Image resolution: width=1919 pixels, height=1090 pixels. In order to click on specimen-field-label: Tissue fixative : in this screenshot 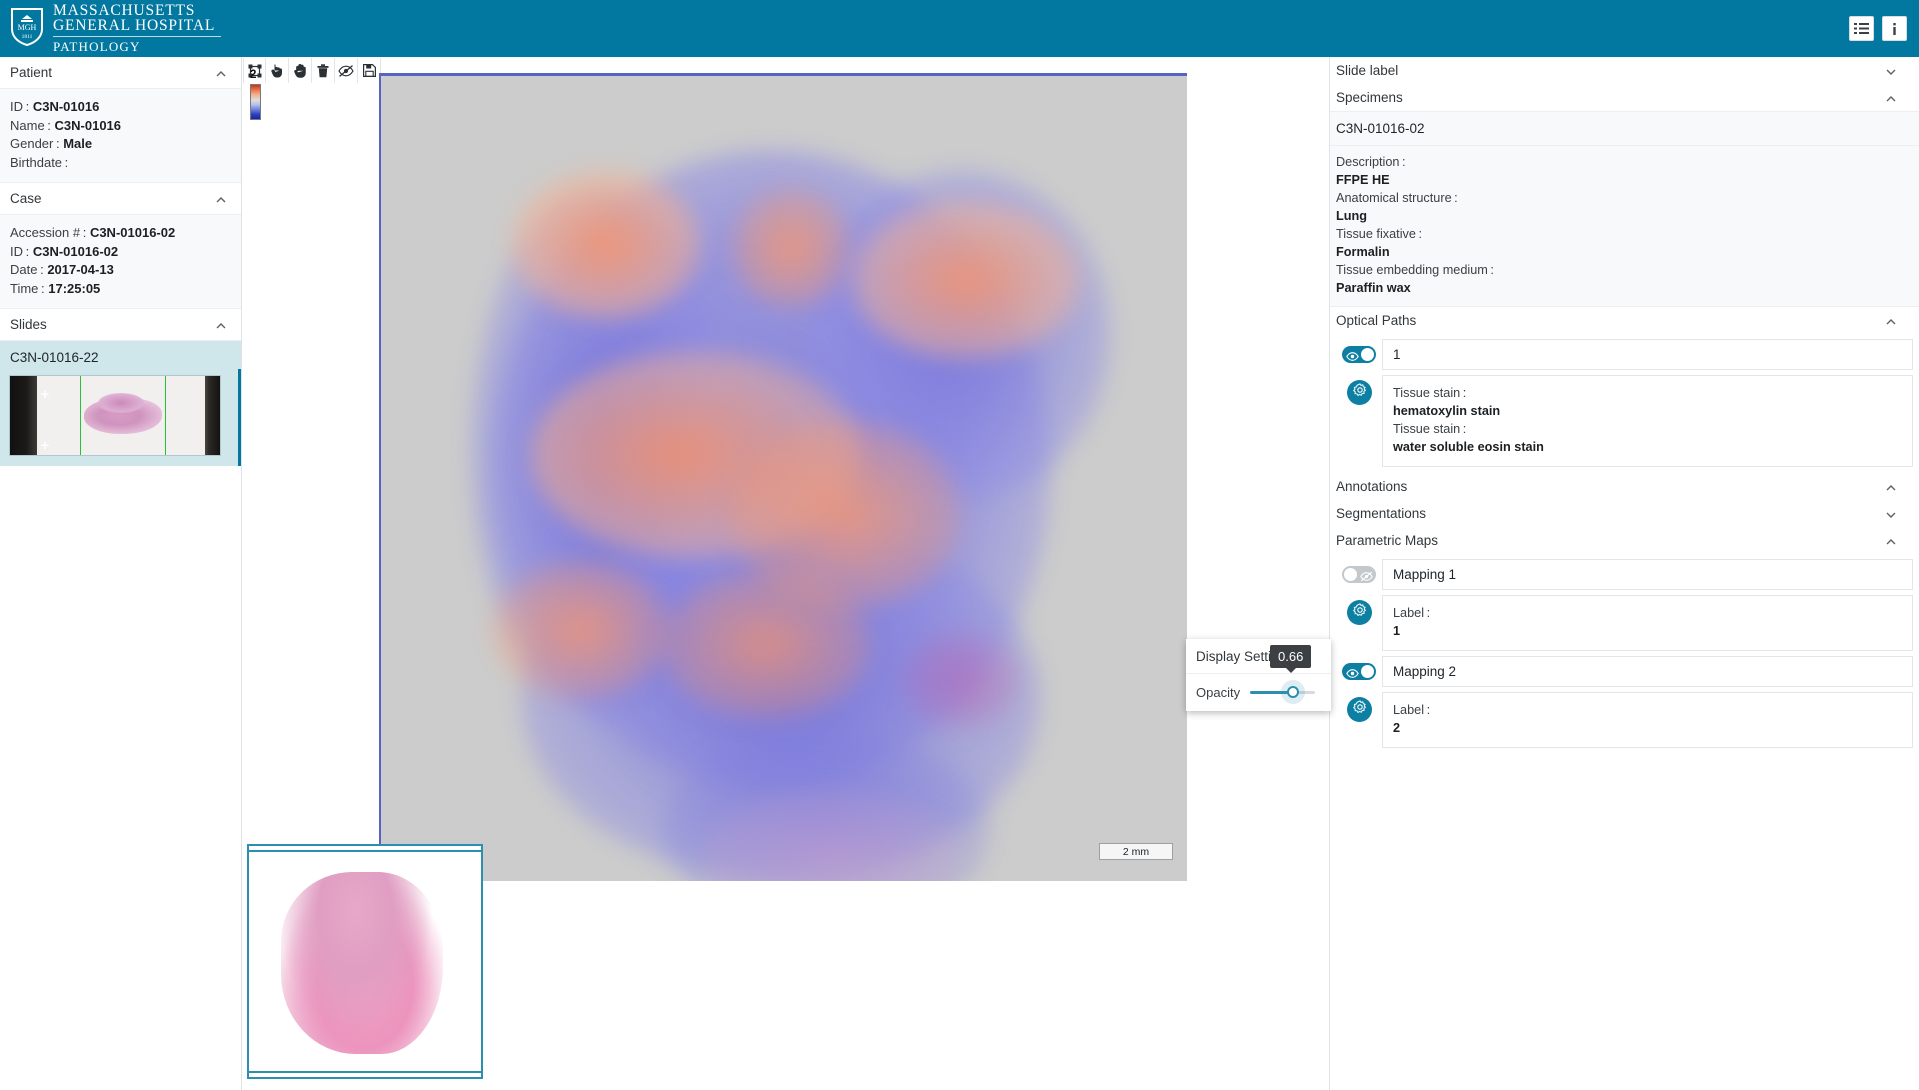, I will do `click(1379, 234)`.